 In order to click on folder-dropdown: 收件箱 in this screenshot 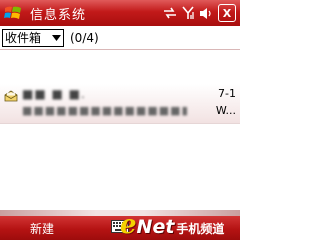, I will do `click(33, 37)`.